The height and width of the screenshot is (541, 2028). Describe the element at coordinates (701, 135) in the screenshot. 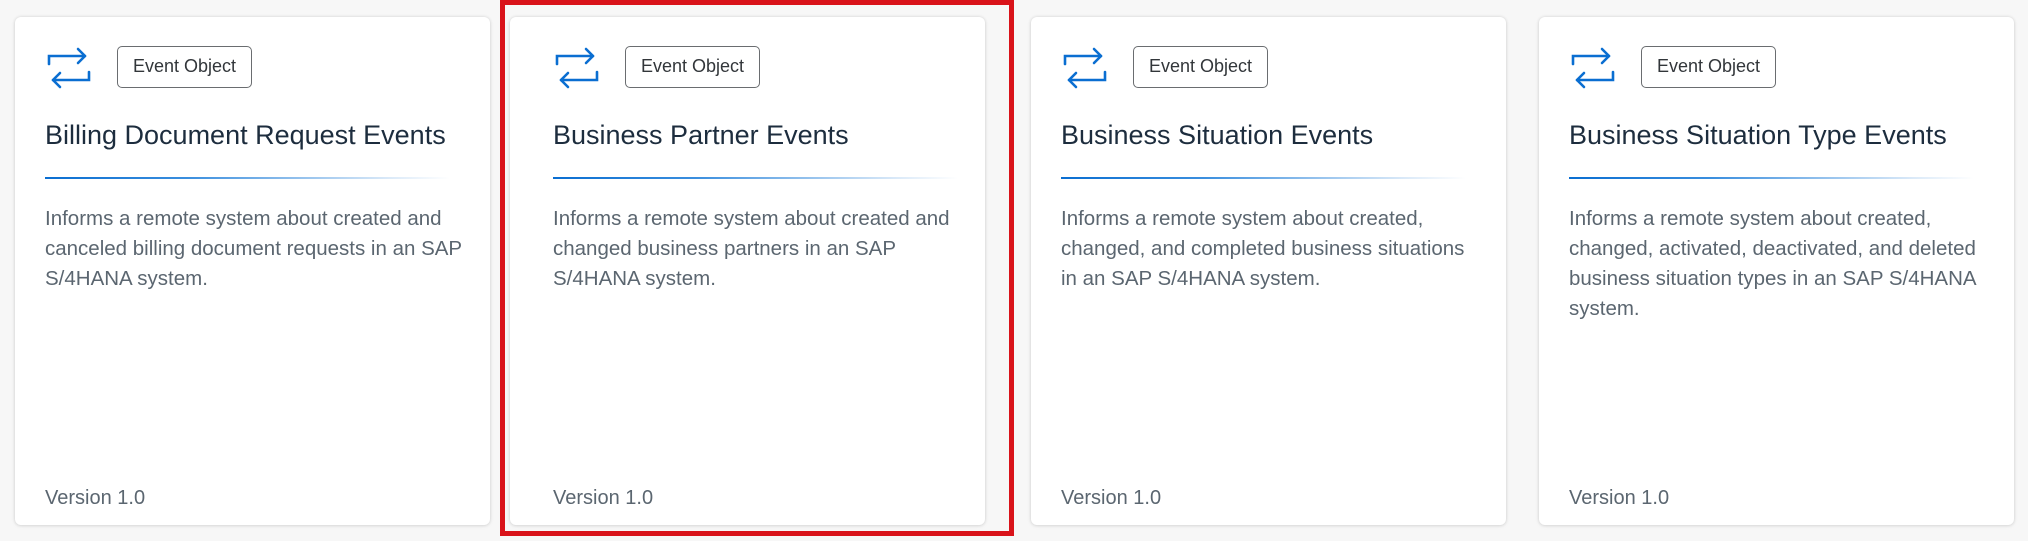

I see `card-title: Business Partner Events` at that location.